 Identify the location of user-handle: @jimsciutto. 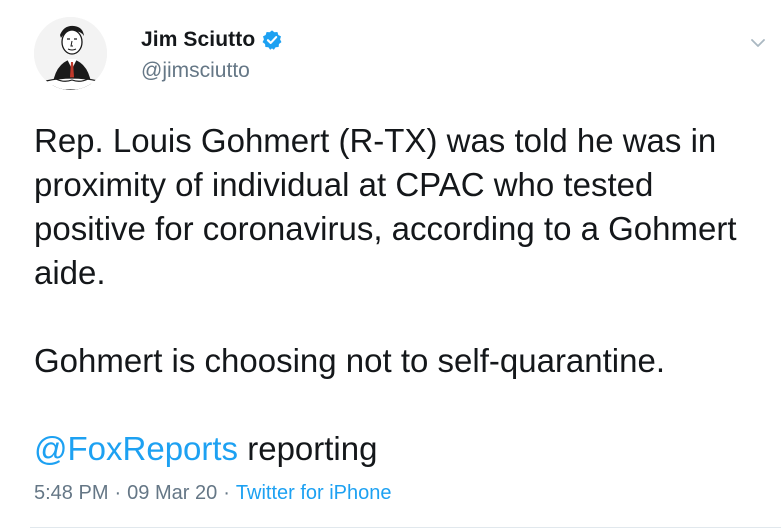
(212, 71).